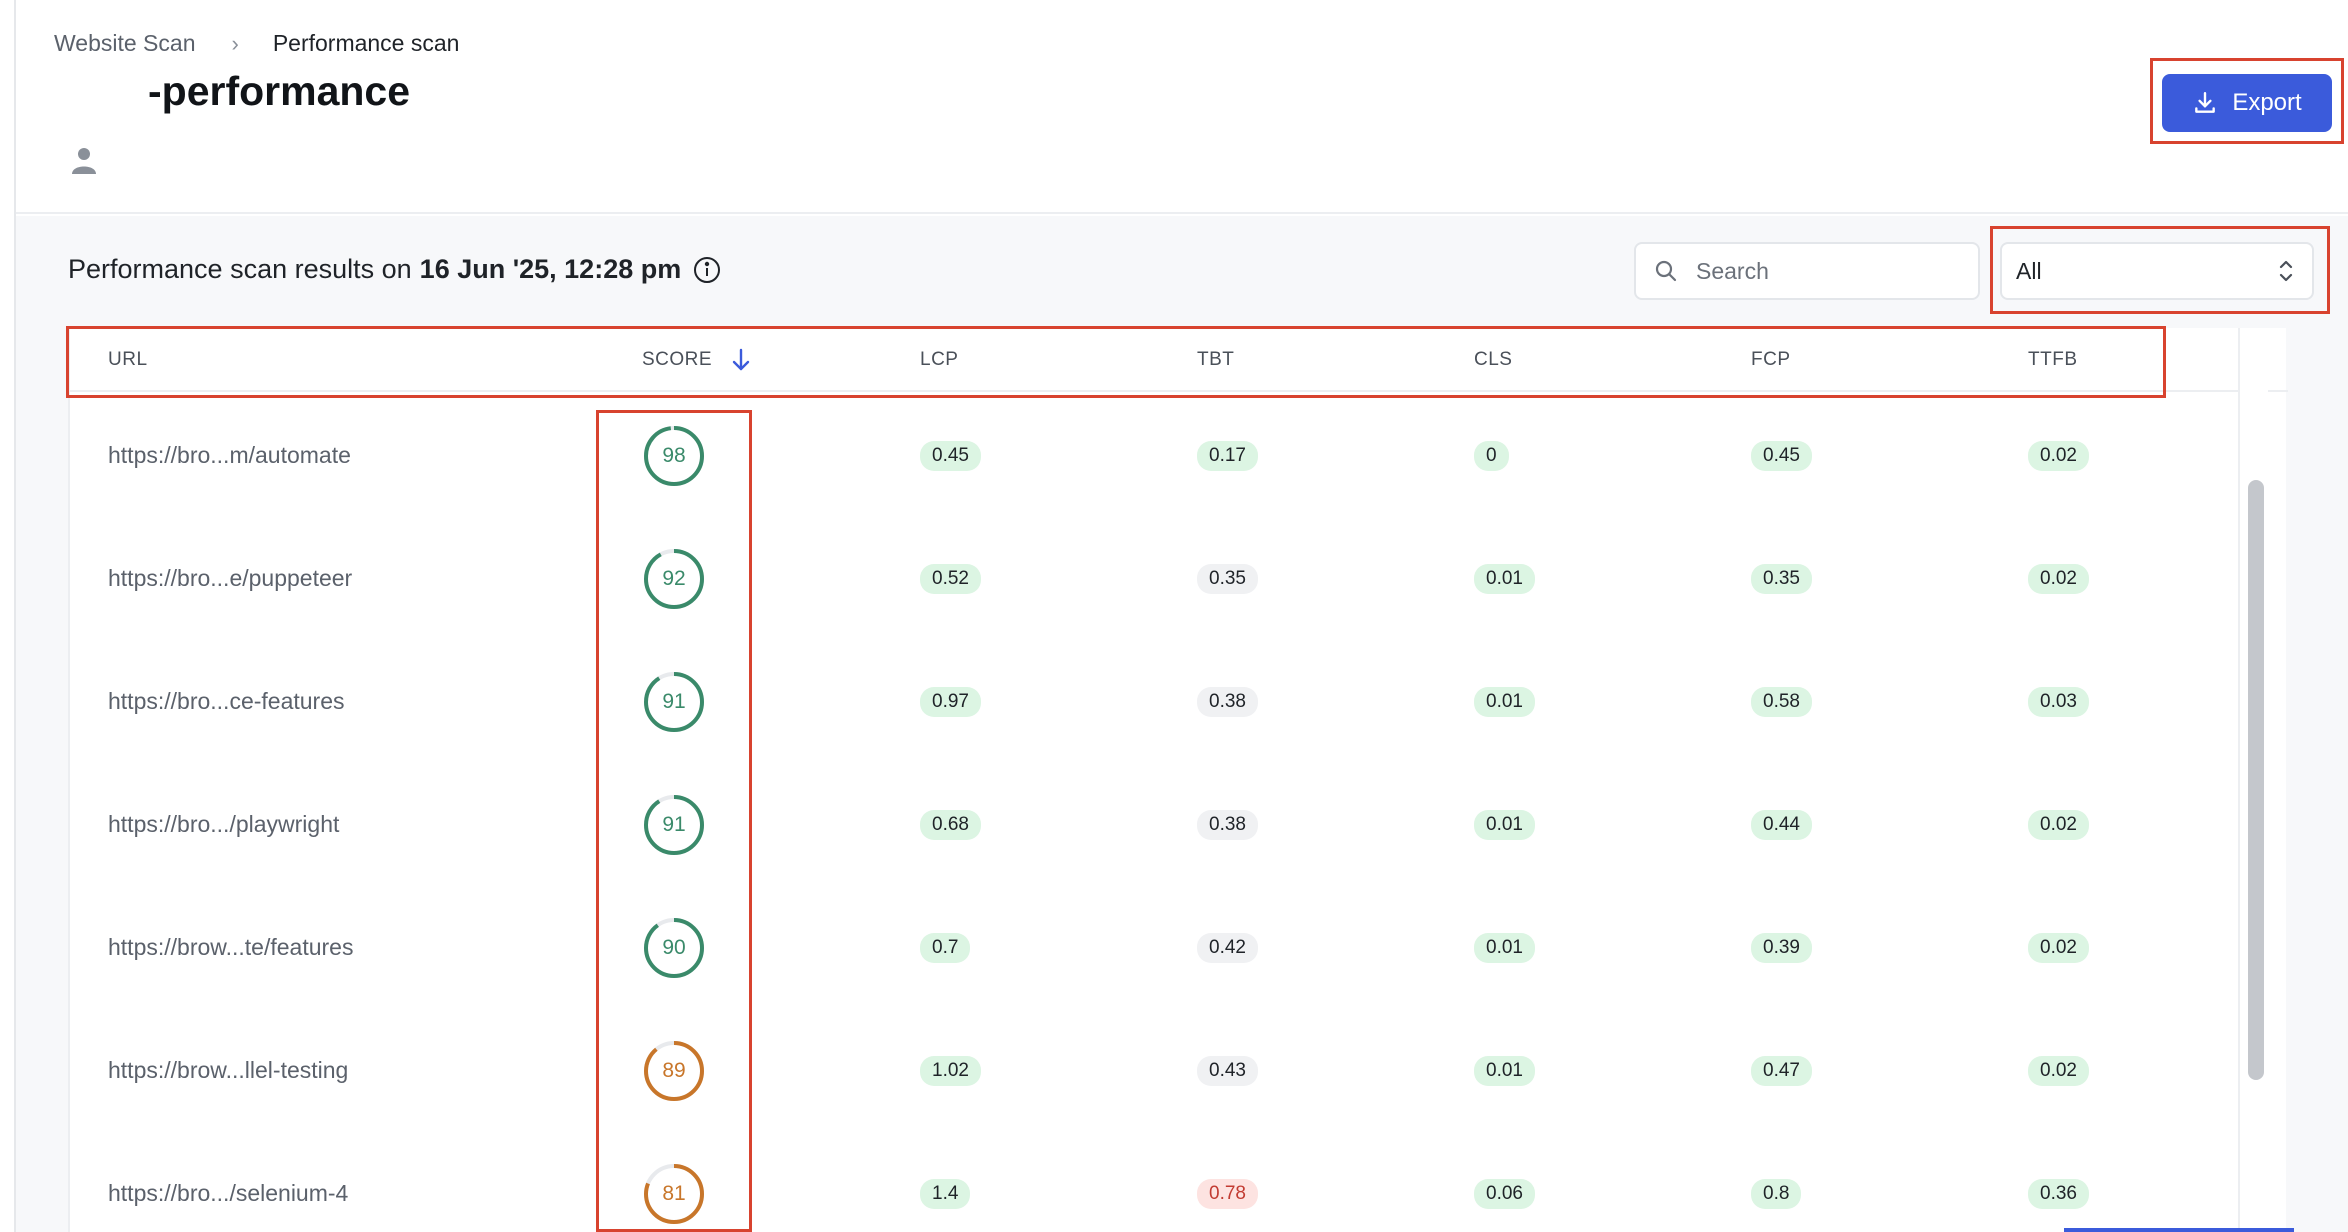  What do you see at coordinates (228, 1182) in the screenshot?
I see `url-cell: https://bro.../selenium-4` at bounding box center [228, 1182].